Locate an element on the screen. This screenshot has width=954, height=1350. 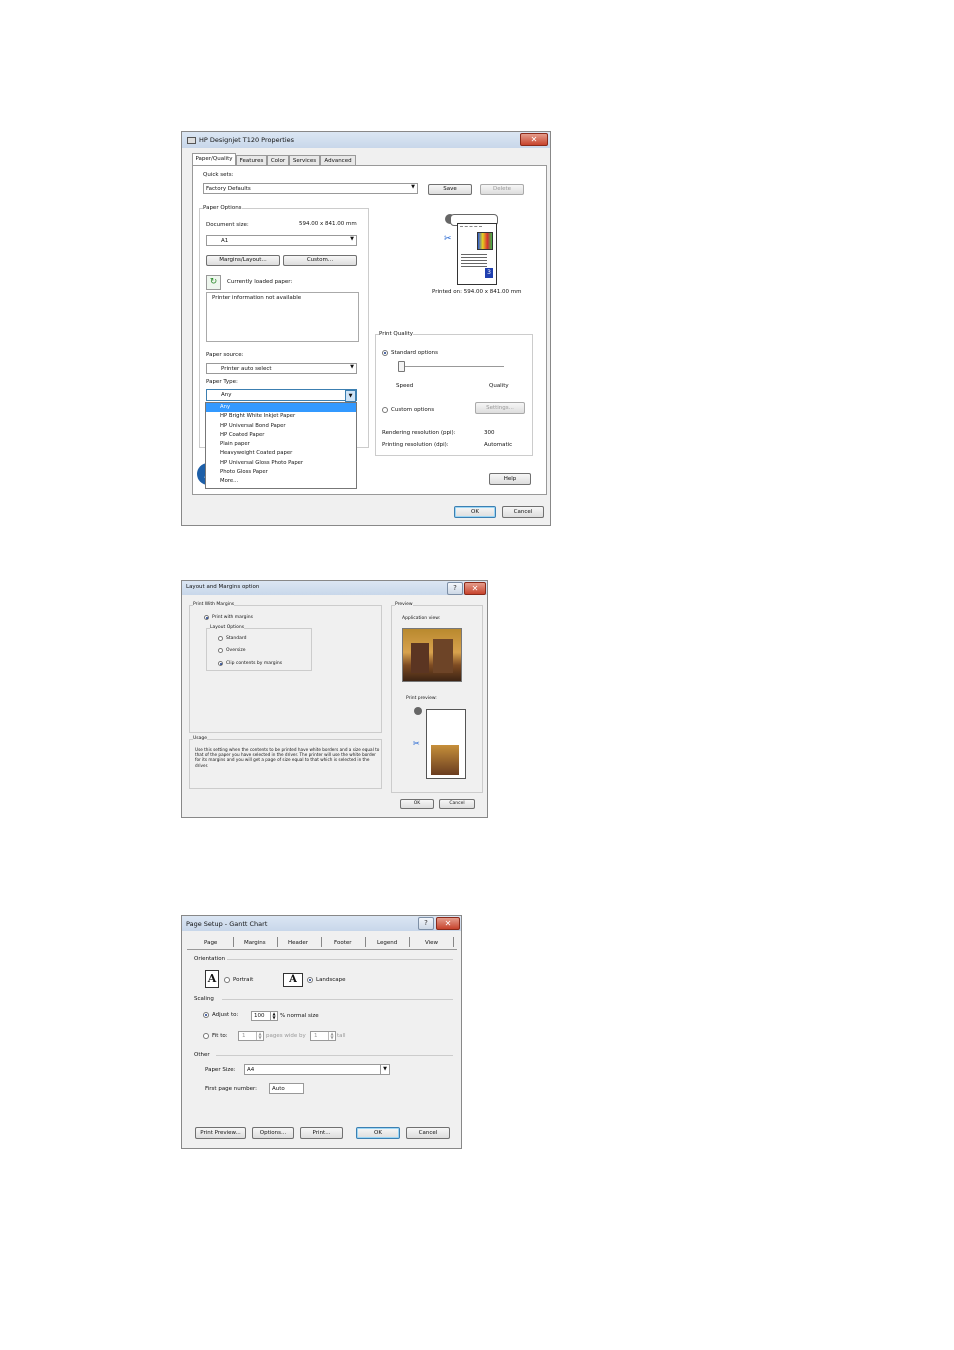
scissors-icon: ✂ is located at coordinates (448, 239).